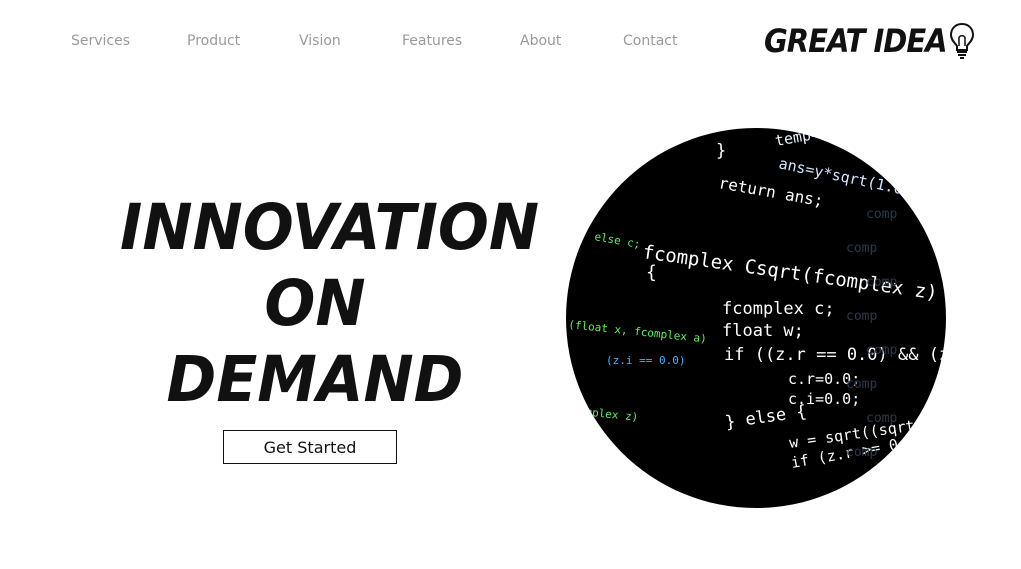  What do you see at coordinates (320, 41) in the screenshot?
I see `nav-vision-link: Vision` at bounding box center [320, 41].